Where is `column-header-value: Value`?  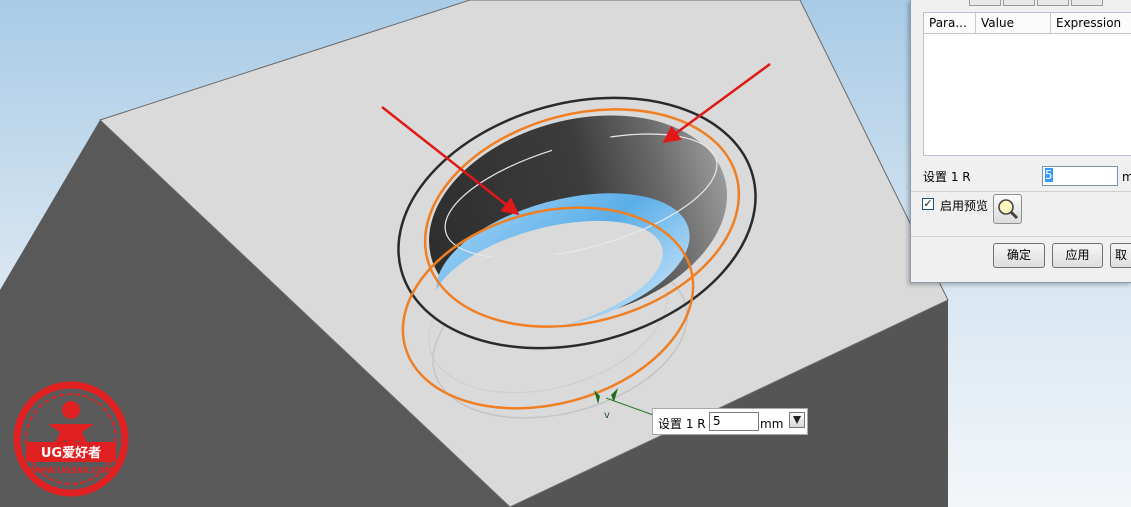 column-header-value: Value is located at coordinates (1013, 23).